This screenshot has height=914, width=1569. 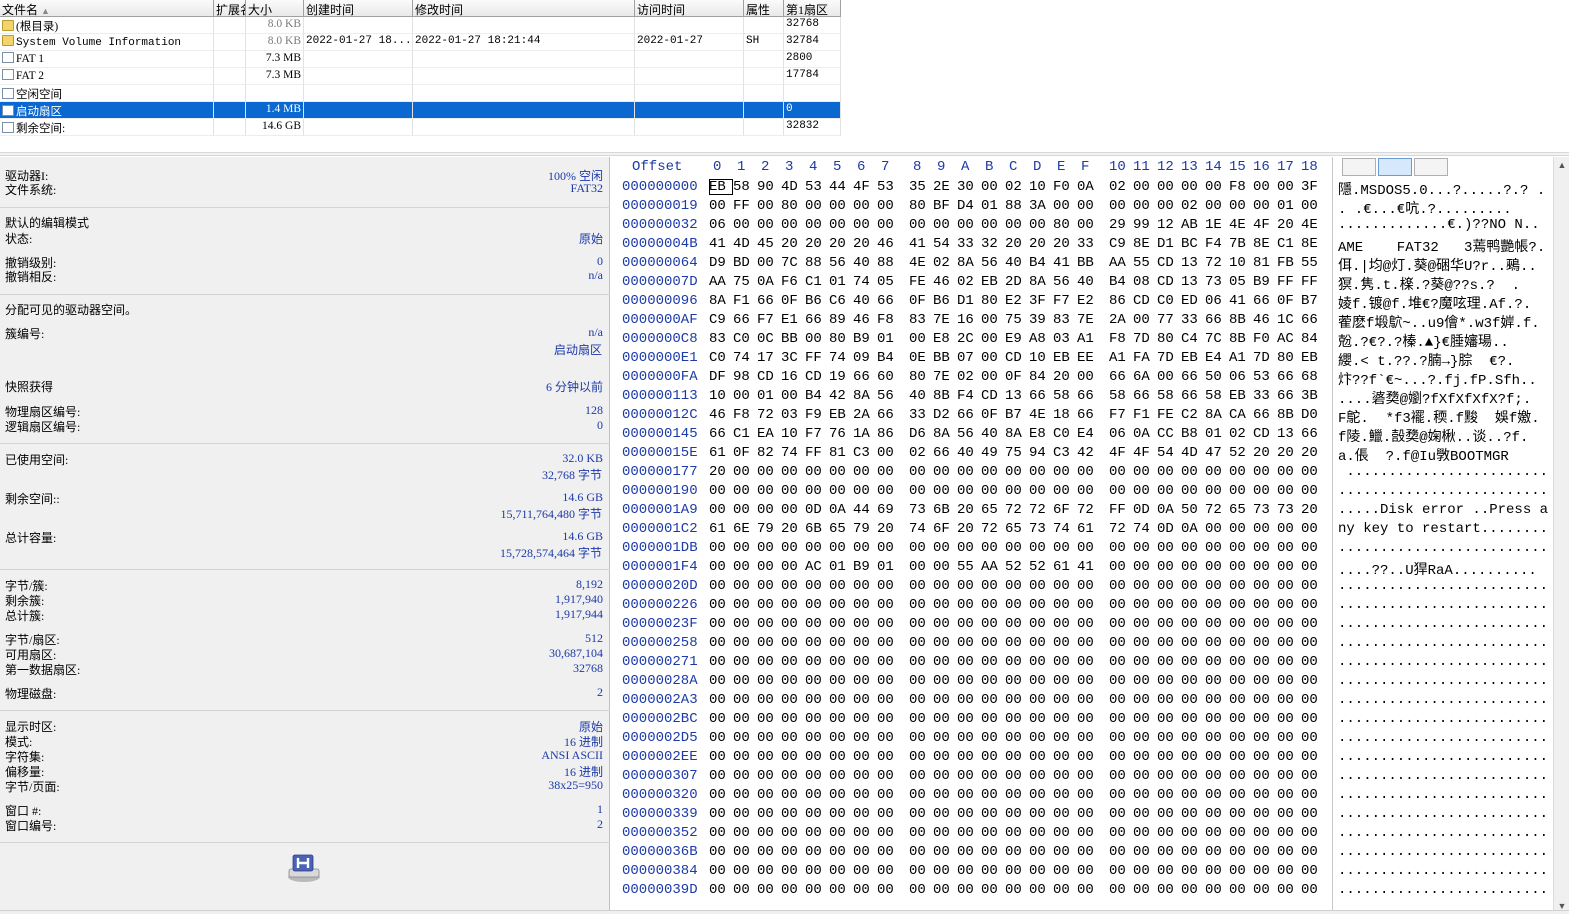 I want to click on hex-byte: 4E, so click(x=1241, y=225).